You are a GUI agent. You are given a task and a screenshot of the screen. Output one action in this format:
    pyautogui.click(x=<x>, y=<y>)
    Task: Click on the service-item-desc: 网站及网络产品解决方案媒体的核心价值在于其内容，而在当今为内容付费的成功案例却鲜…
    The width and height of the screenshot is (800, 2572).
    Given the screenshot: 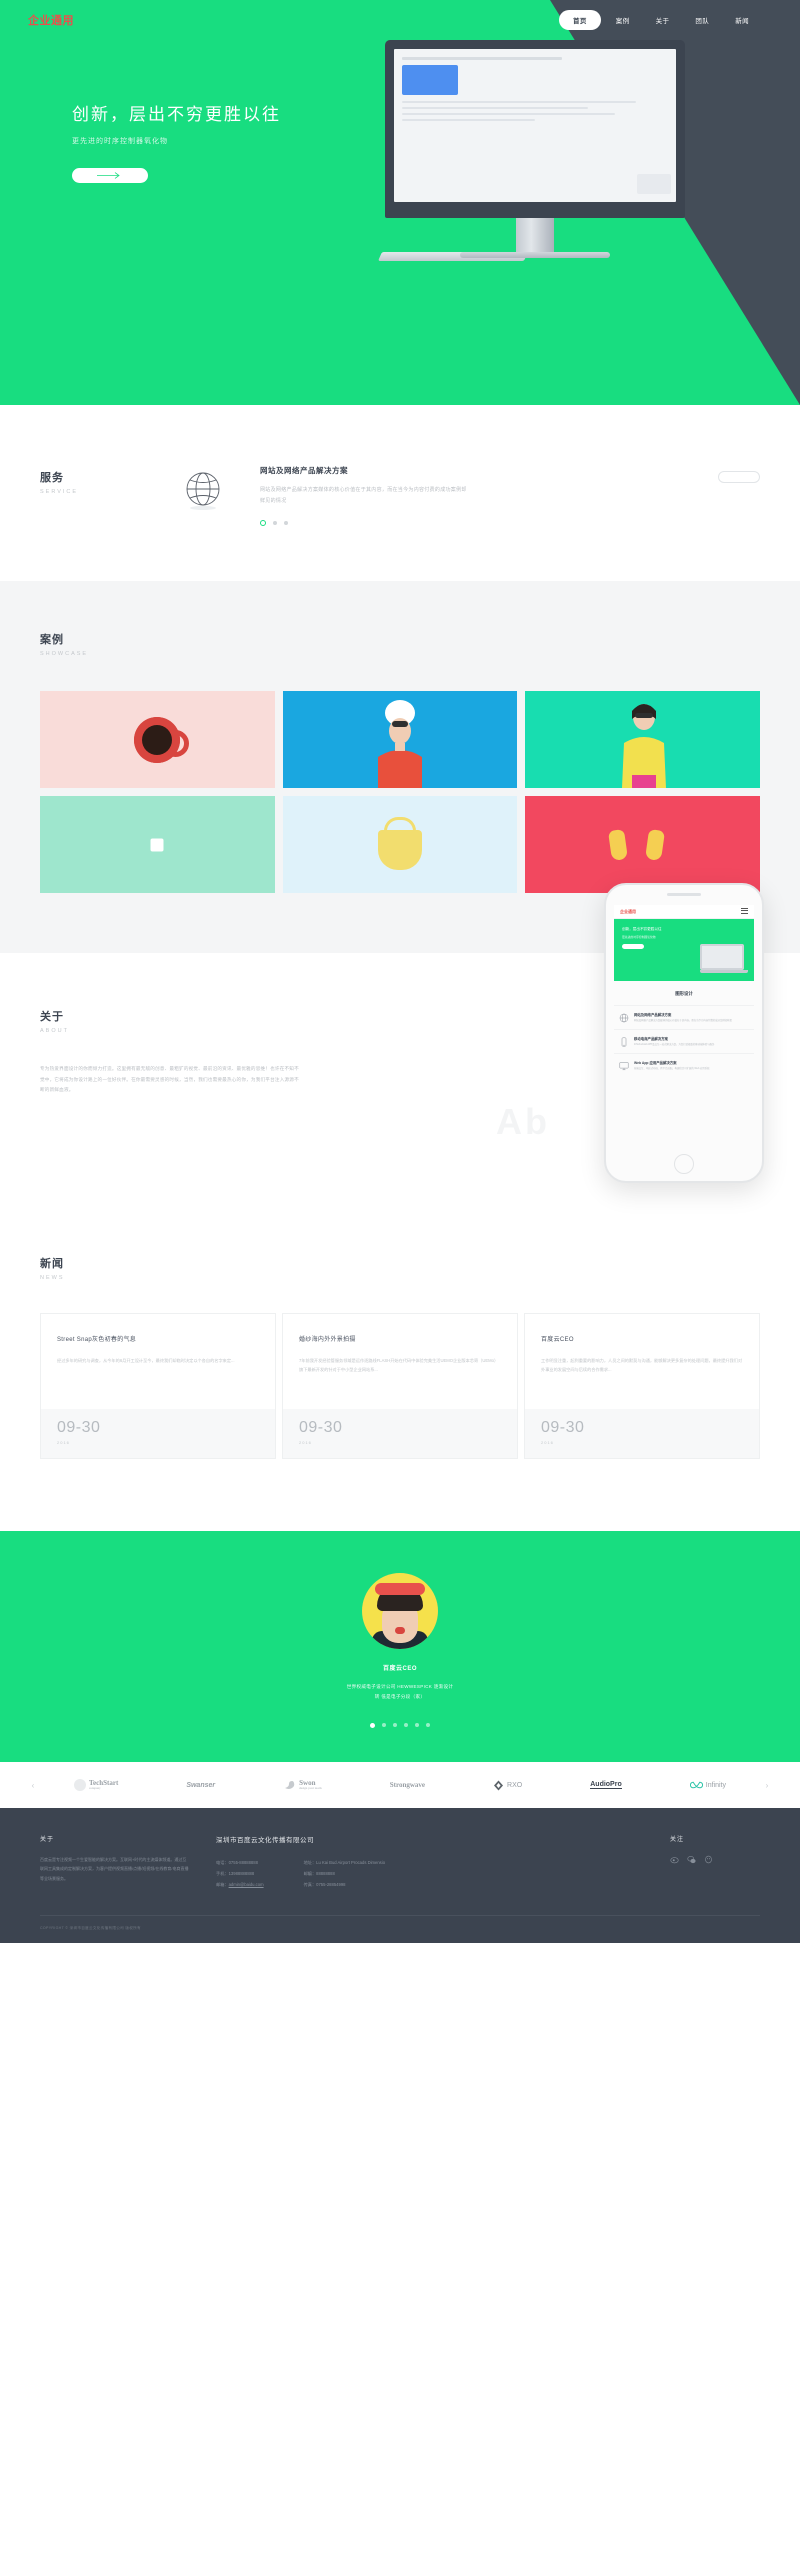 What is the action you would take?
    pyautogui.click(x=363, y=495)
    